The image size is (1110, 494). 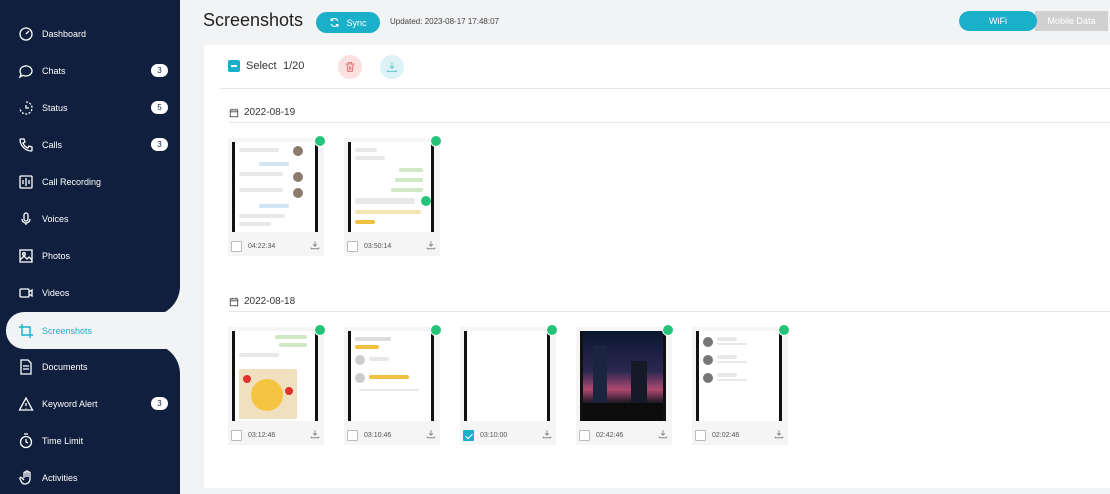 I want to click on screenshot-card: 02:42:46, so click(x=625, y=384).